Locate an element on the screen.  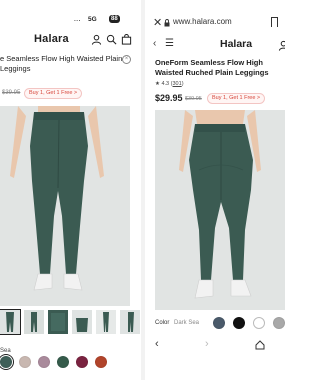
browser-nav-bar: ‹ › is located at coordinates (215, 346).